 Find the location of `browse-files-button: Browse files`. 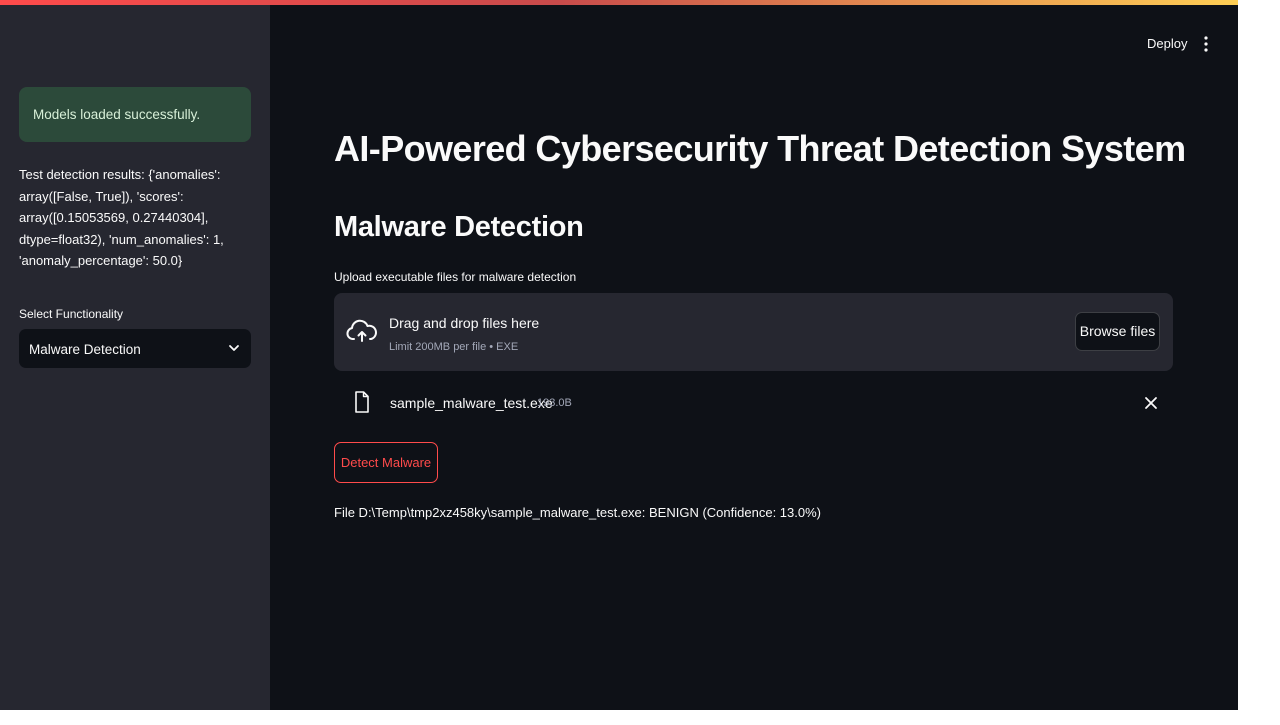

browse-files-button: Browse files is located at coordinates (1117, 331).